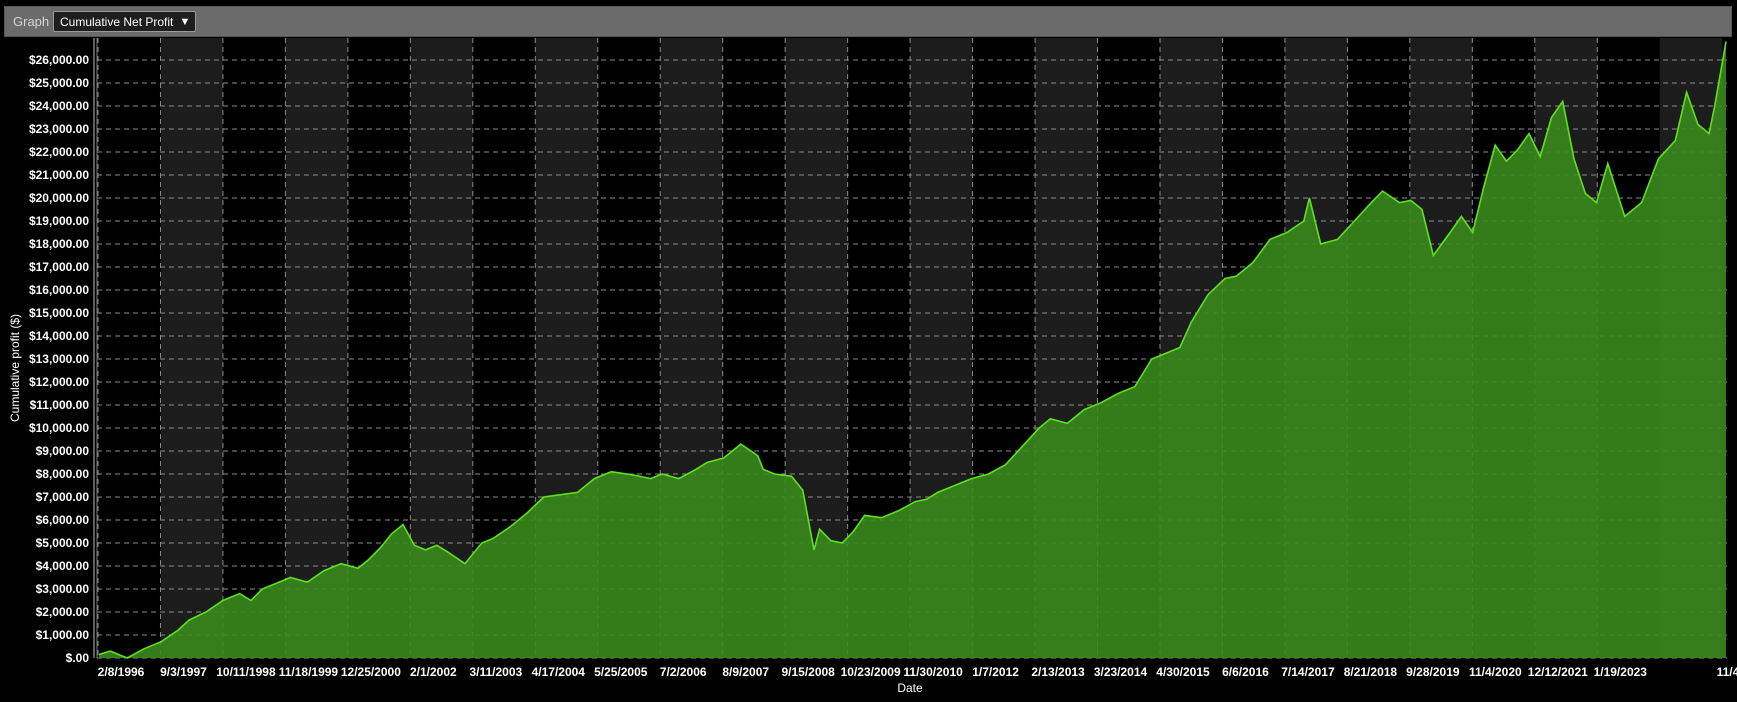 The height and width of the screenshot is (702, 1737). What do you see at coordinates (63, 566) in the screenshot?
I see `y-tick-label: $4,000.00` at bounding box center [63, 566].